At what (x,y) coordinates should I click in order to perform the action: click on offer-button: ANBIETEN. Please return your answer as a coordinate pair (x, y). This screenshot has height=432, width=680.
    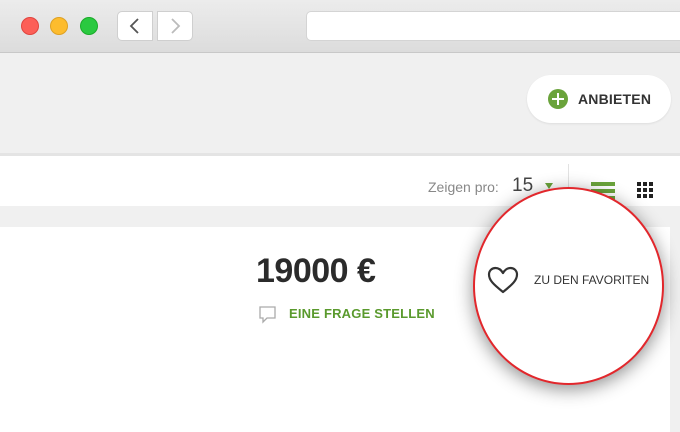
    Looking at the image, I should click on (599, 99).